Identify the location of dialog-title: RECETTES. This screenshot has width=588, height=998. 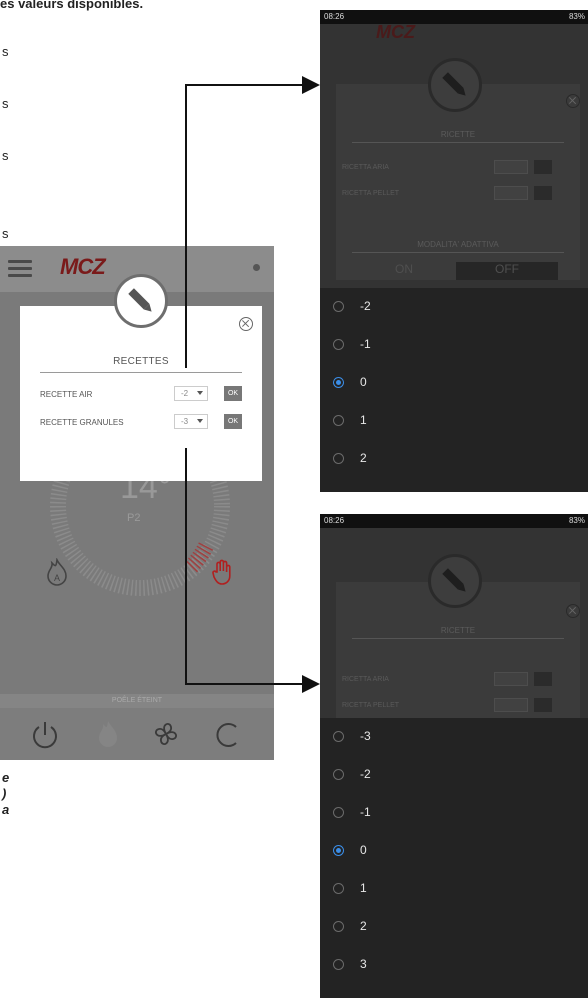
(141, 361).